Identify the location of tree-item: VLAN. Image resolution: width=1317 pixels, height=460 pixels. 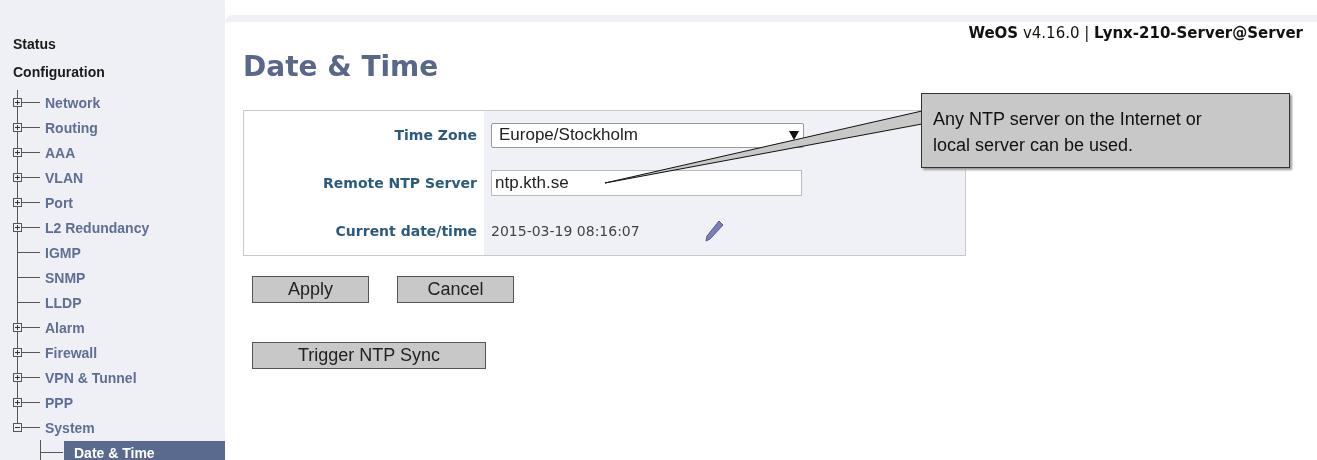
(64, 177).